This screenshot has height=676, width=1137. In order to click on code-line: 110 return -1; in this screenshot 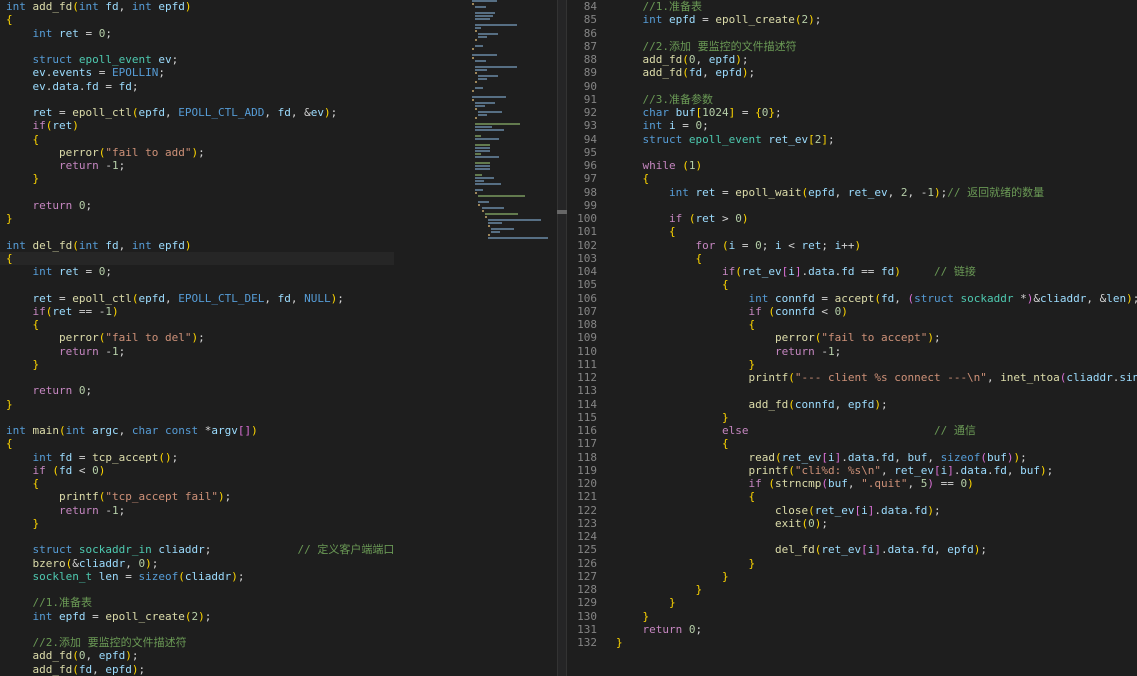, I will do `click(852, 351)`.